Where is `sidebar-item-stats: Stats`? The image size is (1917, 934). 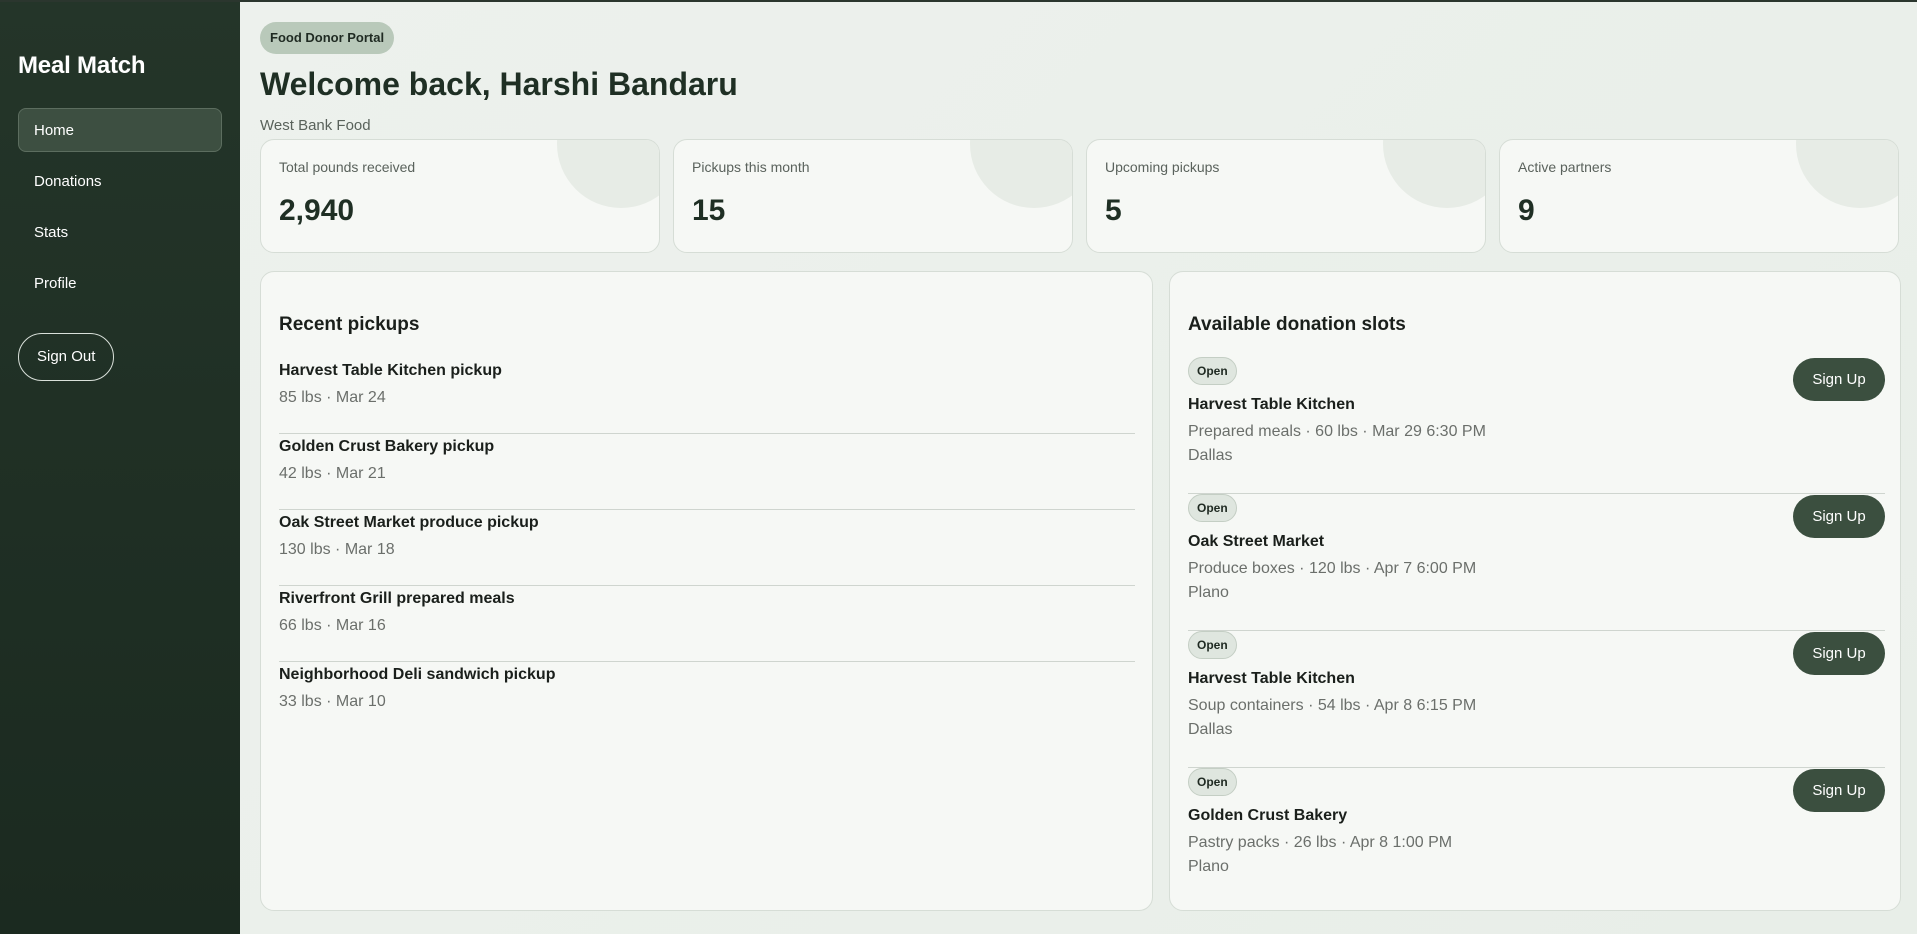 sidebar-item-stats: Stats is located at coordinates (120, 232).